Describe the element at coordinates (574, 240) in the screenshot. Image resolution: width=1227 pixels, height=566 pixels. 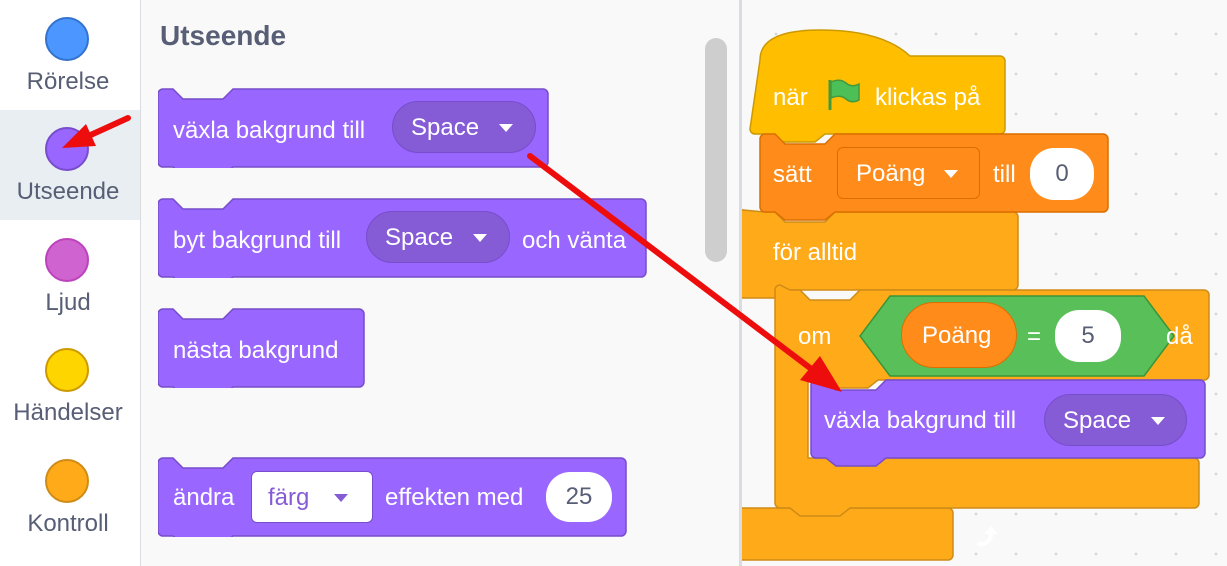
I see `and-wait-label: och vänta` at that location.